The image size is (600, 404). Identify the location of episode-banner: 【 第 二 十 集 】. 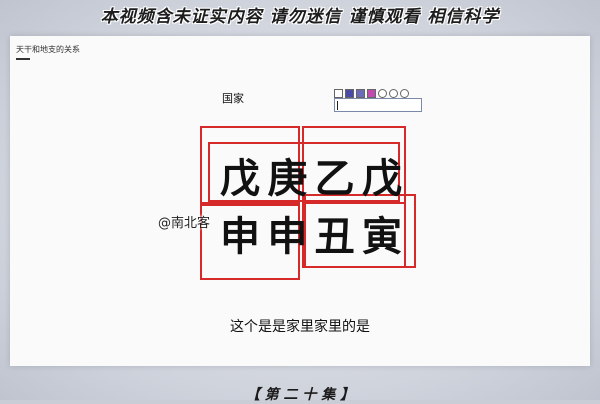
(300, 395).